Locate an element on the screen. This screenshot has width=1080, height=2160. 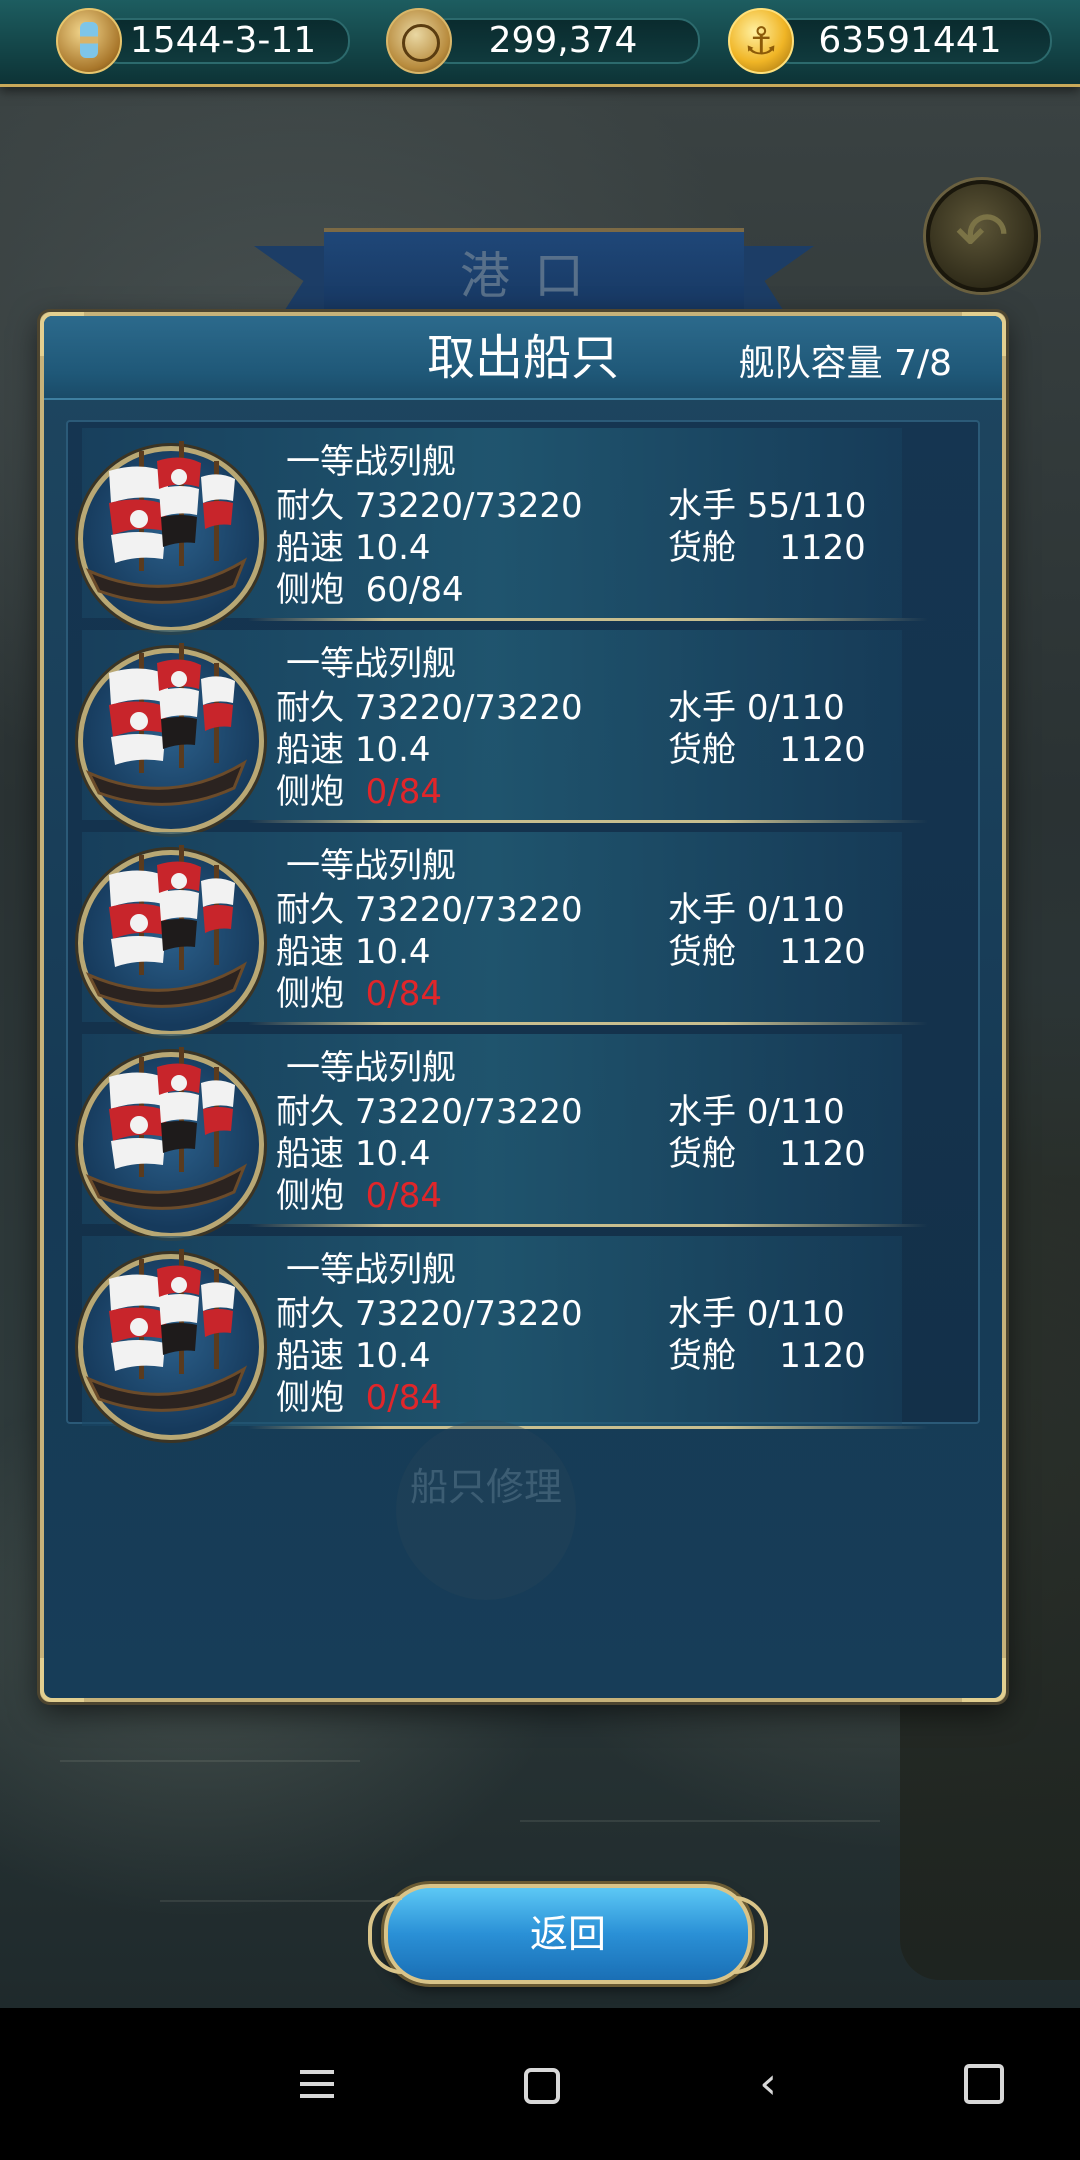
compass-icon is located at coordinates (419, 41).